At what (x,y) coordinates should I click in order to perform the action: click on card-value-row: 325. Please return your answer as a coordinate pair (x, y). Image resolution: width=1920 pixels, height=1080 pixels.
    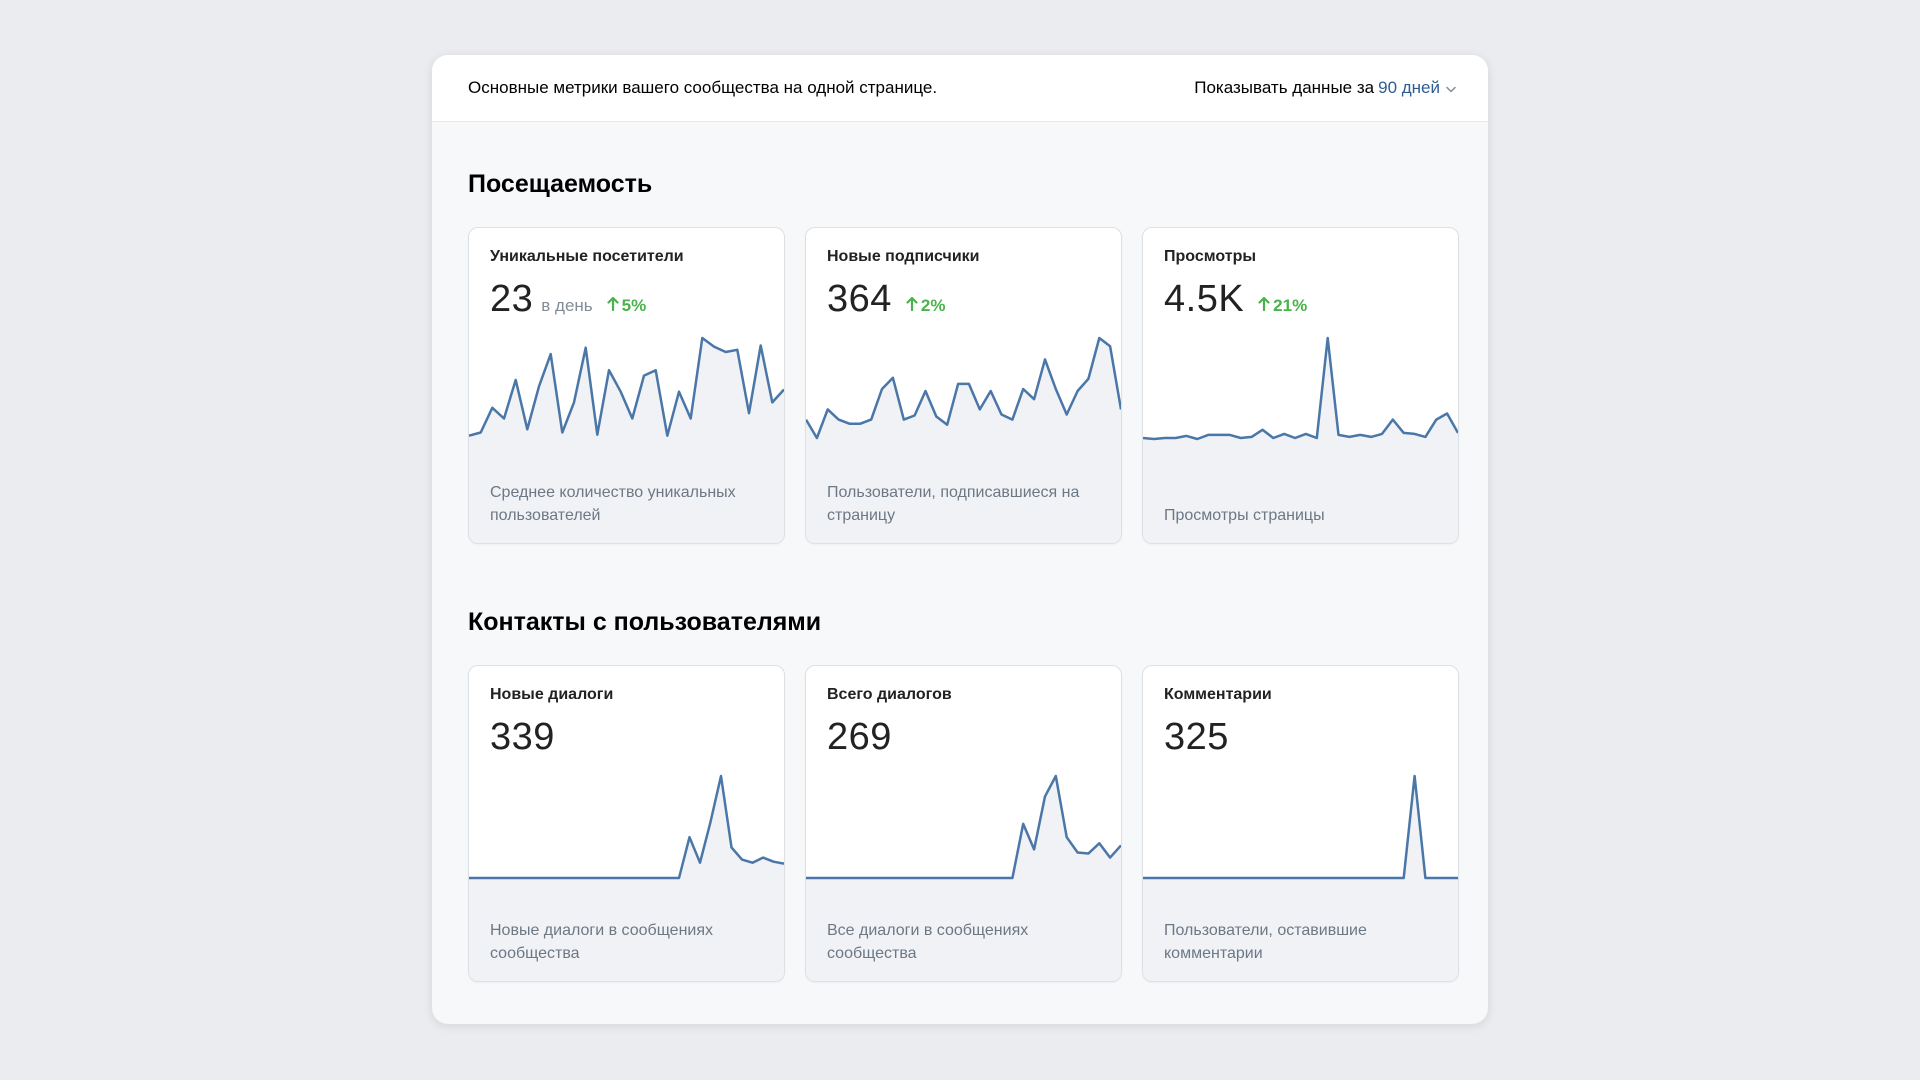
    Looking at the image, I should click on (1196, 737).